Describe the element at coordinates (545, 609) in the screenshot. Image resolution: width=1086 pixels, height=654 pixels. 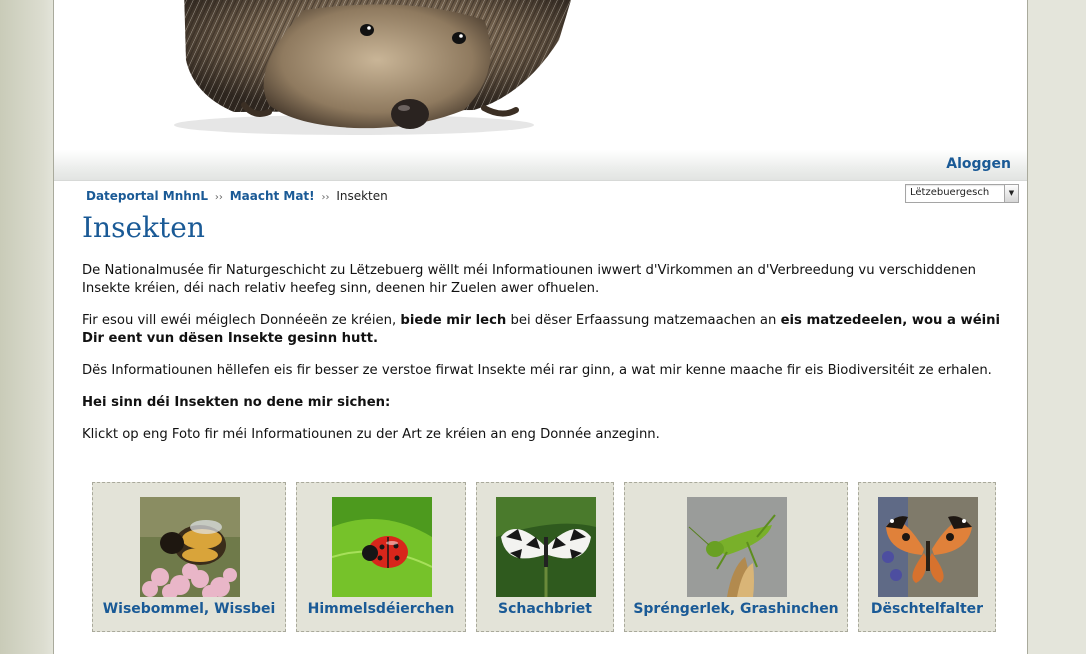
I see `species-label: Schachbriet` at that location.